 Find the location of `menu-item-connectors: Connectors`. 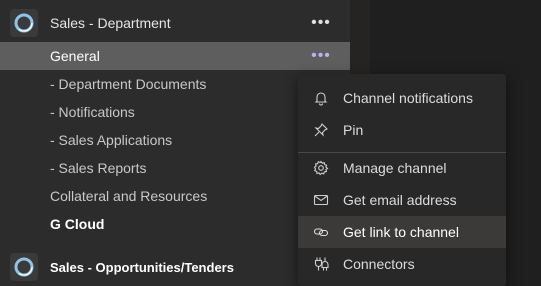

menu-item-connectors: Connectors is located at coordinates (402, 264).